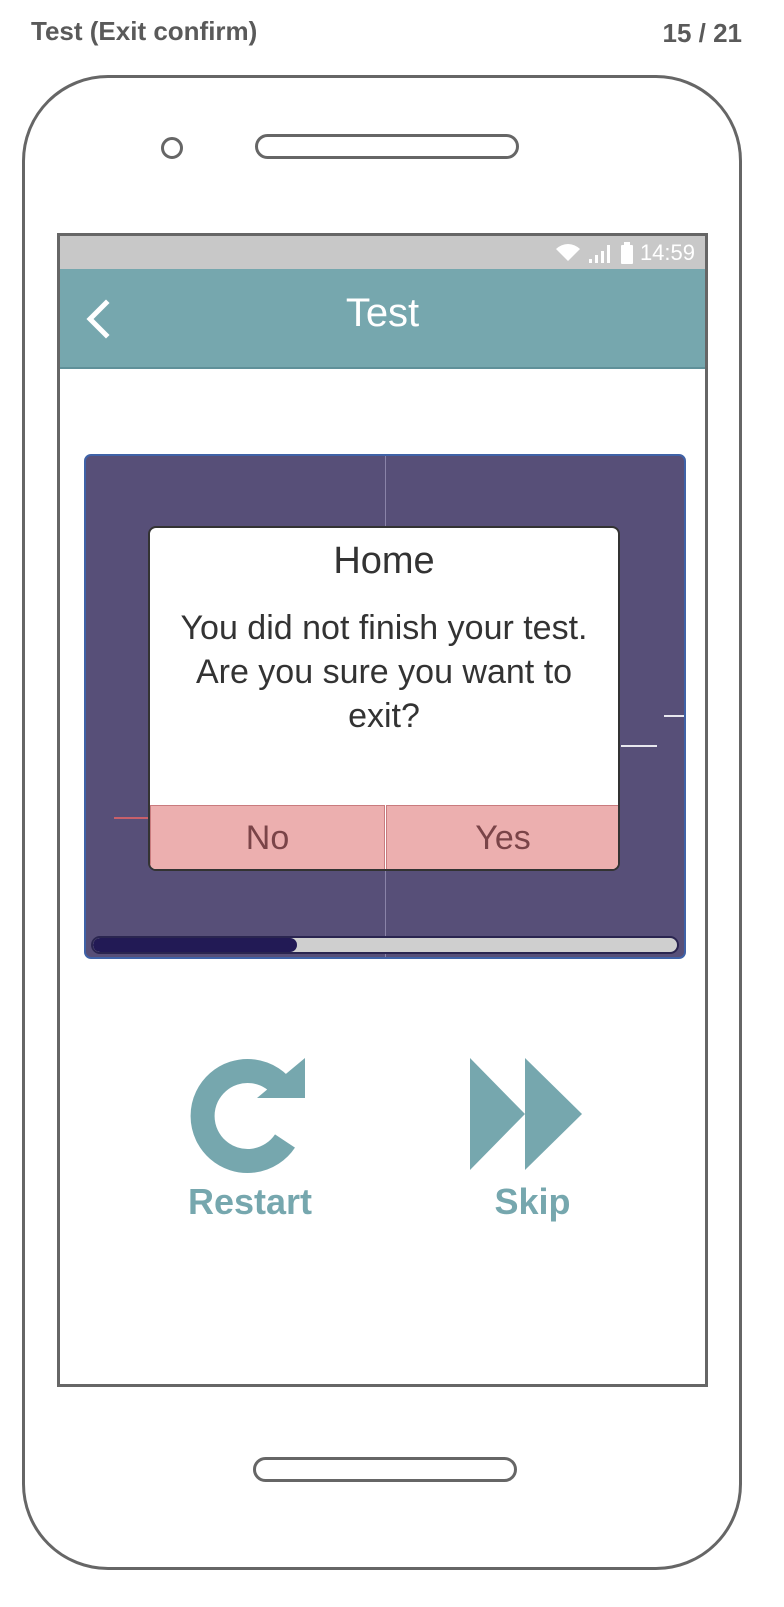 The width and height of the screenshot is (784, 1607). I want to click on camera-icon, so click(172, 148).